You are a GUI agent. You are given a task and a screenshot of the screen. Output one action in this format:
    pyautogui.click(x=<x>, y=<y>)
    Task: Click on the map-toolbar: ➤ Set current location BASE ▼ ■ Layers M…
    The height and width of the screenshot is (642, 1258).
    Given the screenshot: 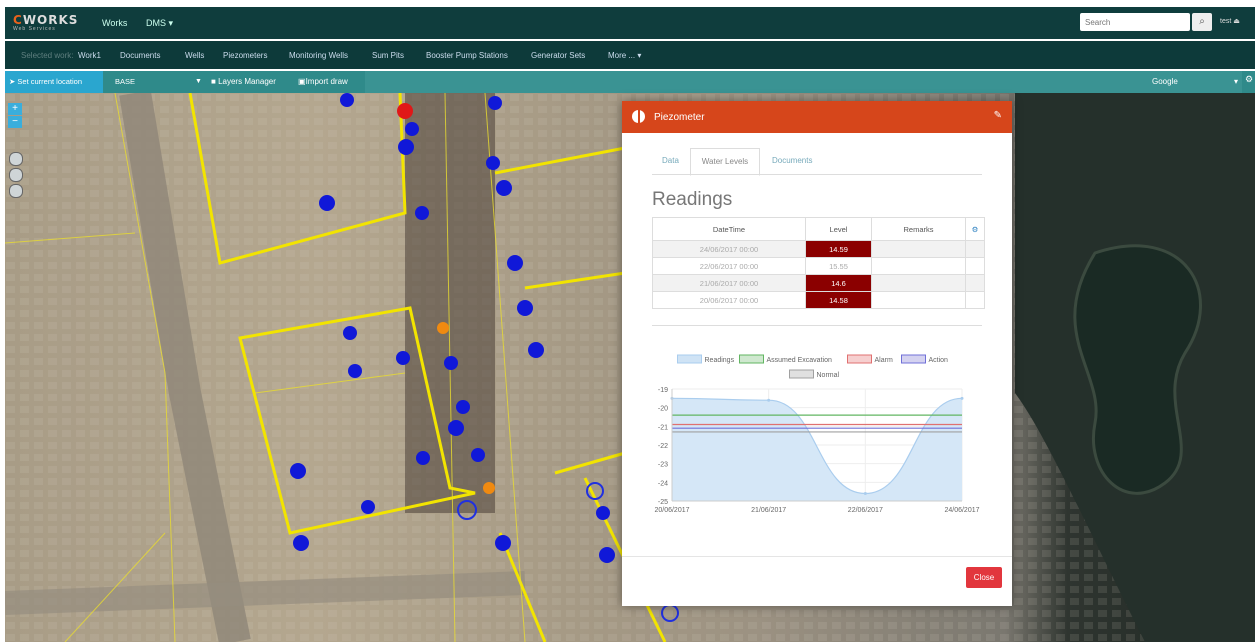 What is the action you would take?
    pyautogui.click(x=630, y=82)
    